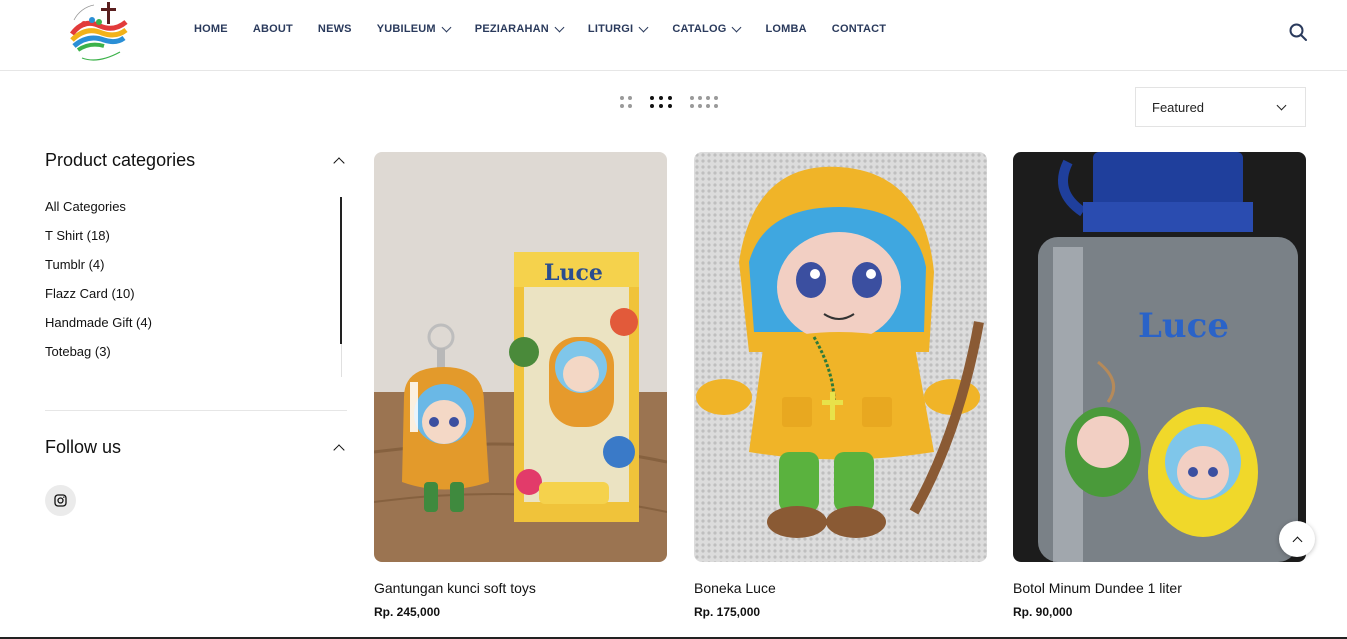  Describe the element at coordinates (1159, 588) in the screenshot. I see `product-name: Botol Minum Dundee 1 liter` at that location.